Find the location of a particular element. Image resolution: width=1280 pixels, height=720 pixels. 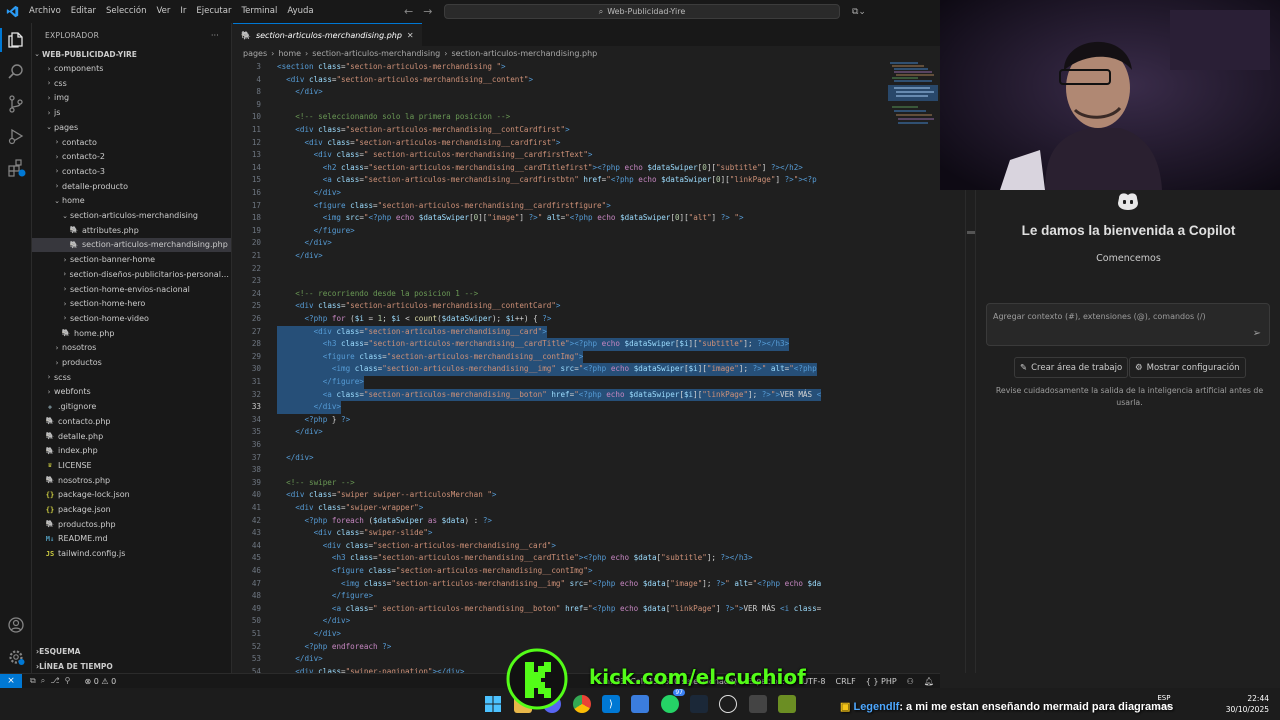

folder-item: › detalle-producto is located at coordinates (131, 186).